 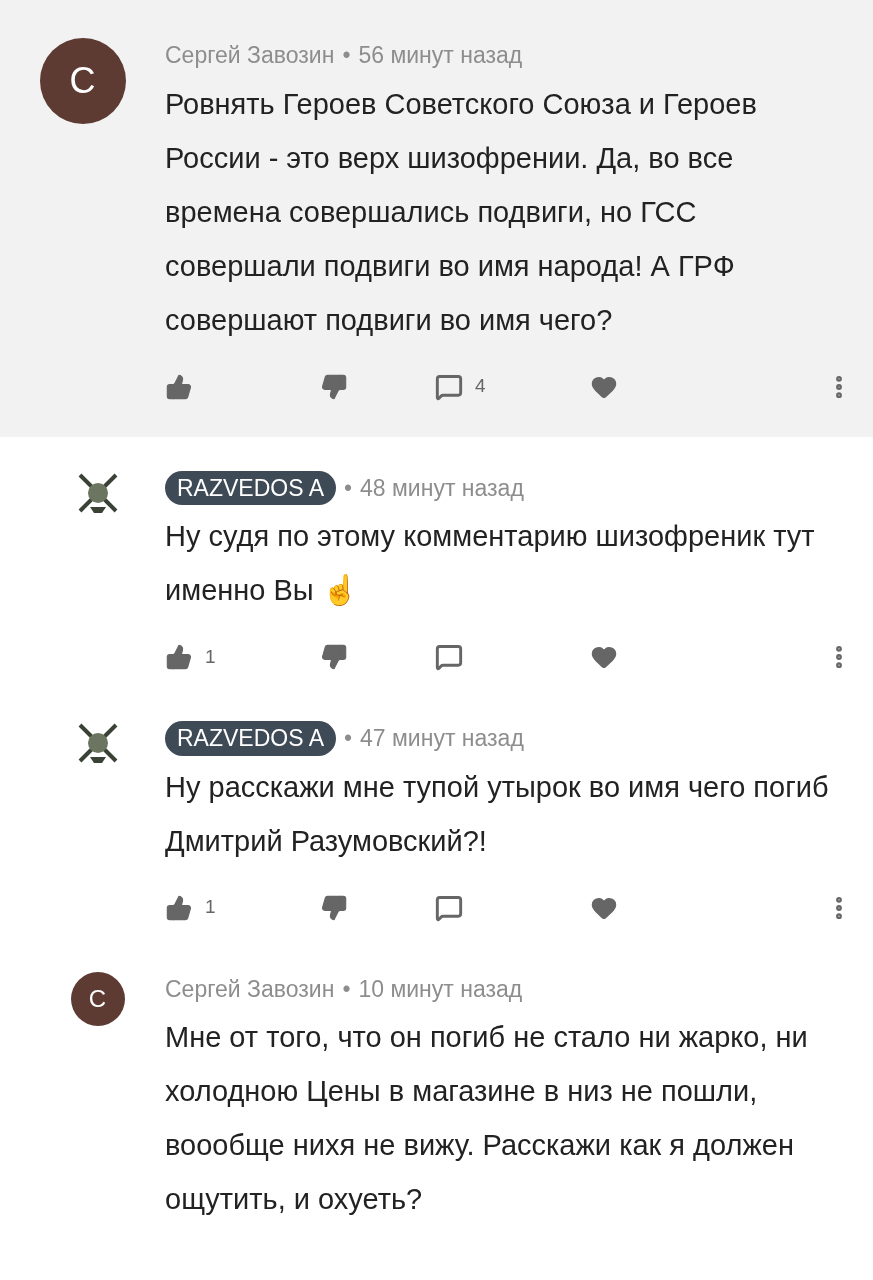 I want to click on comment-time: 10 минут назад, so click(x=440, y=989).